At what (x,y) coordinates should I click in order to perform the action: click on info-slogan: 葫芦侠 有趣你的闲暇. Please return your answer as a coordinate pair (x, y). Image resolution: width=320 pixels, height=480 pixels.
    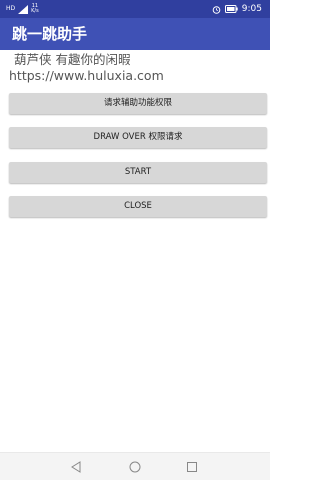
    Looking at the image, I should click on (72, 59).